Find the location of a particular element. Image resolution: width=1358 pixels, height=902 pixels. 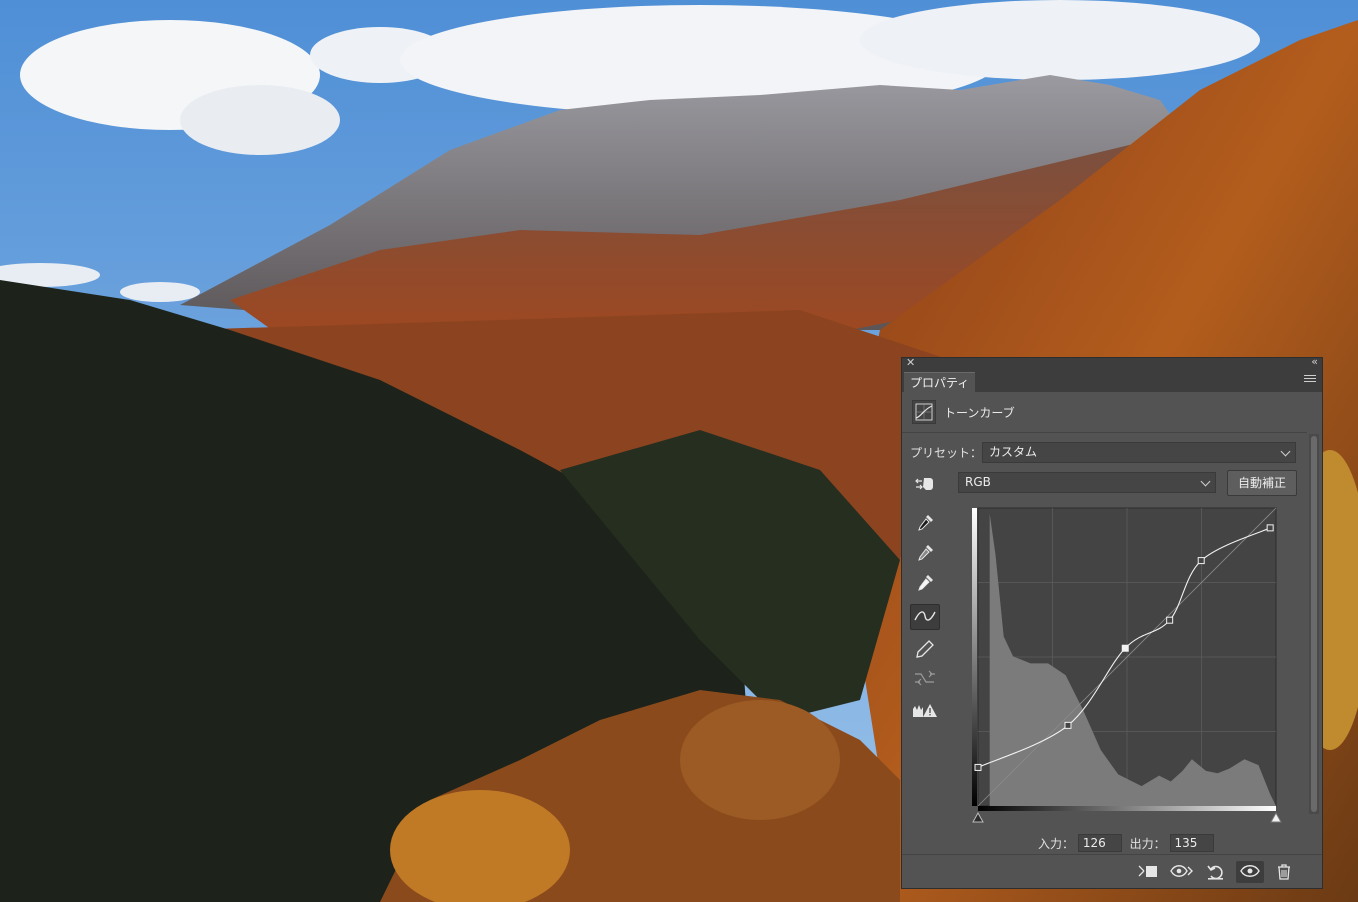

input-output-row: 入力： 126 出力： 135 is located at coordinates (1128, 844).